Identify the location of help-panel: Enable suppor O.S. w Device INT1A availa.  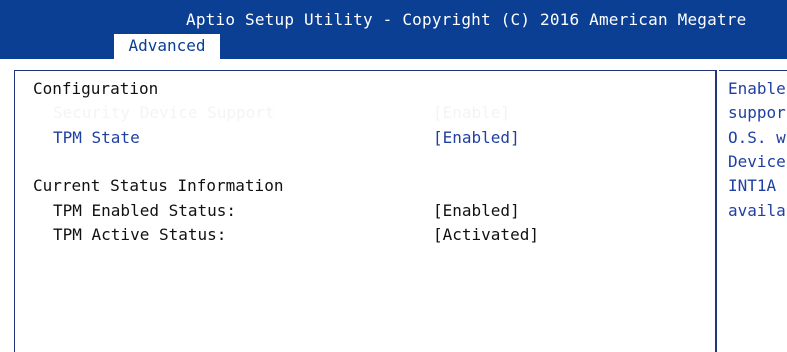
(753, 211).